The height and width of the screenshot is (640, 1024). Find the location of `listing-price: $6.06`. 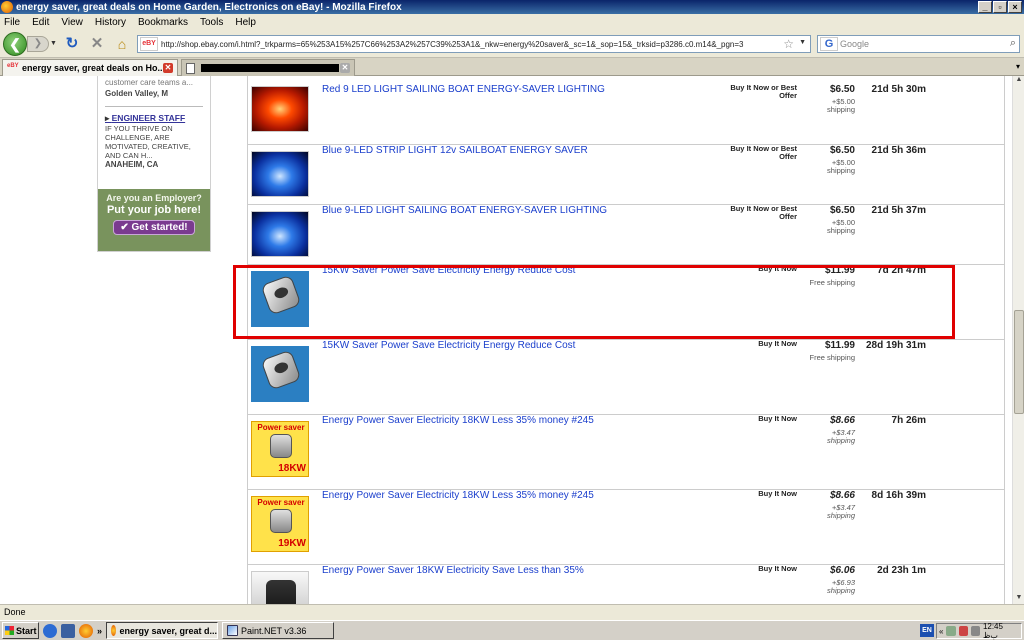

listing-price: $6.06 is located at coordinates (842, 570).